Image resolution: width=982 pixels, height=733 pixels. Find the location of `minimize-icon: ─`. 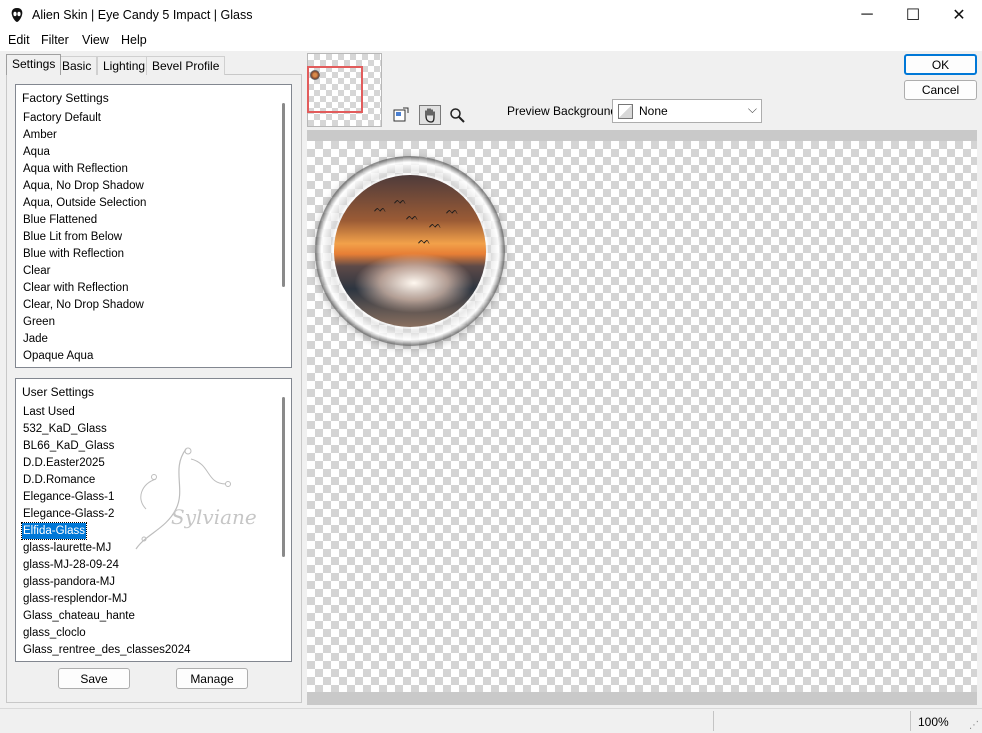

minimize-icon: ─ is located at coordinates (867, 14).